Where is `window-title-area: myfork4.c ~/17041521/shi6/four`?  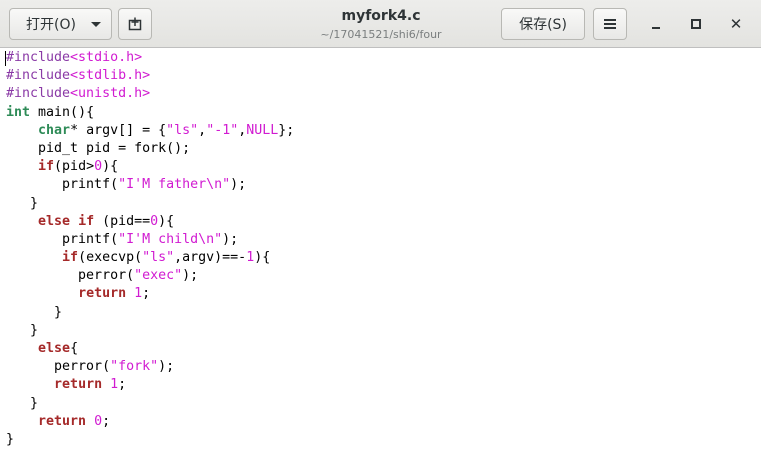 window-title-area: myfork4.c ~/17041521/shi6/four is located at coordinates (381, 24).